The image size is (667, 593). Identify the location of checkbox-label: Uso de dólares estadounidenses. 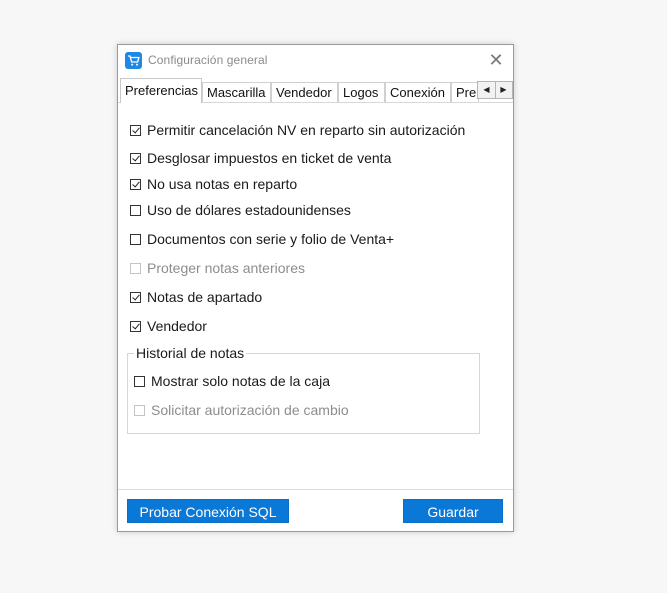
(249, 210).